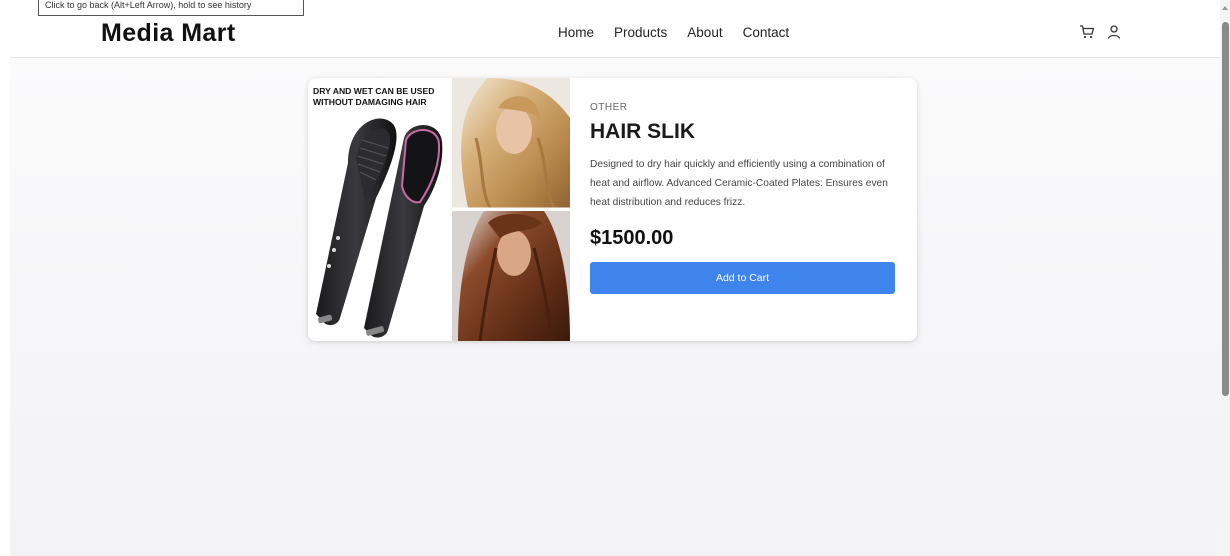 This screenshot has height=556, width=1230. What do you see at coordinates (642, 131) in the screenshot?
I see `product-title: HAIR SLIK` at bounding box center [642, 131].